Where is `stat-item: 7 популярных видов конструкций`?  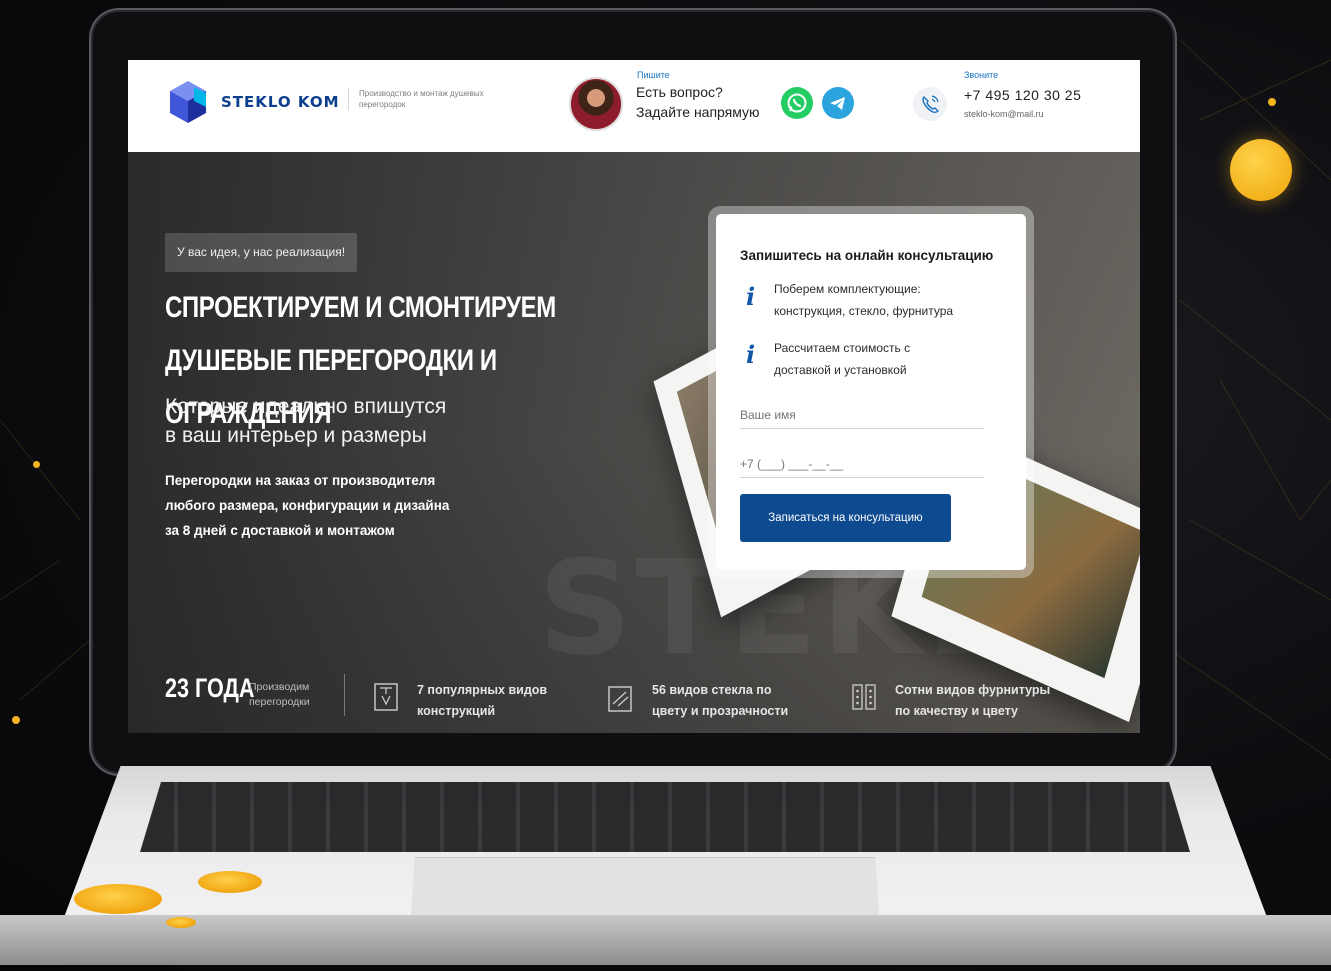 stat-item: 7 популярных видов конструкций is located at coordinates (482, 701).